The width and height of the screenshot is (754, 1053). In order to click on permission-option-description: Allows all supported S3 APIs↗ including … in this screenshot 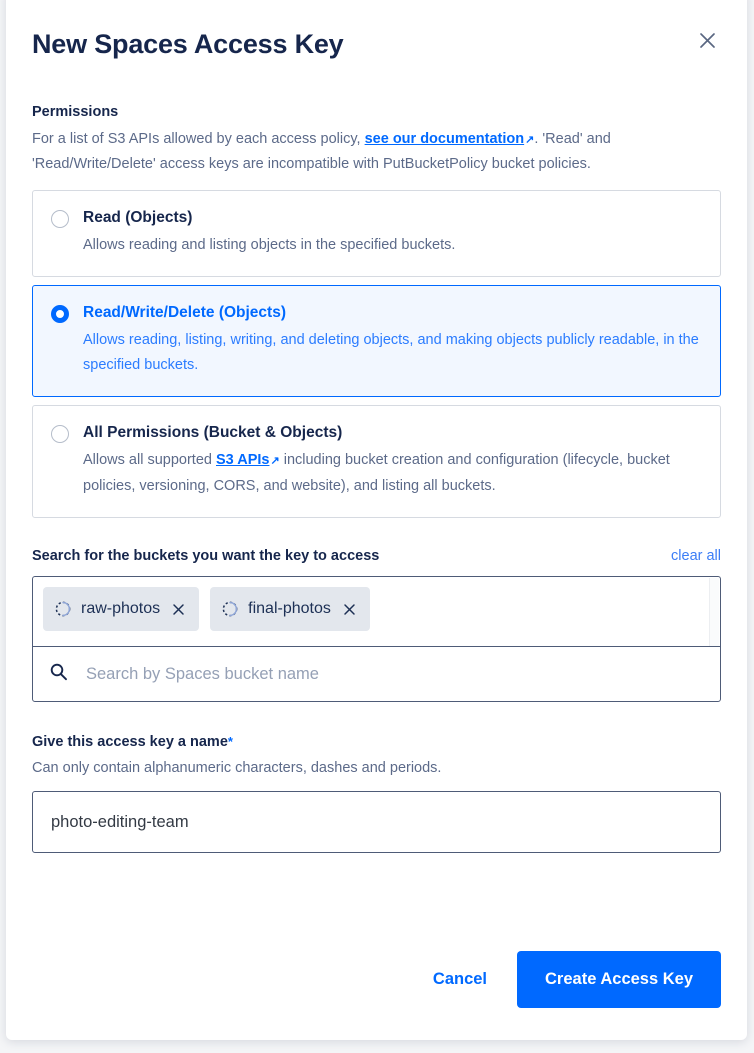, I will do `click(392, 473)`.